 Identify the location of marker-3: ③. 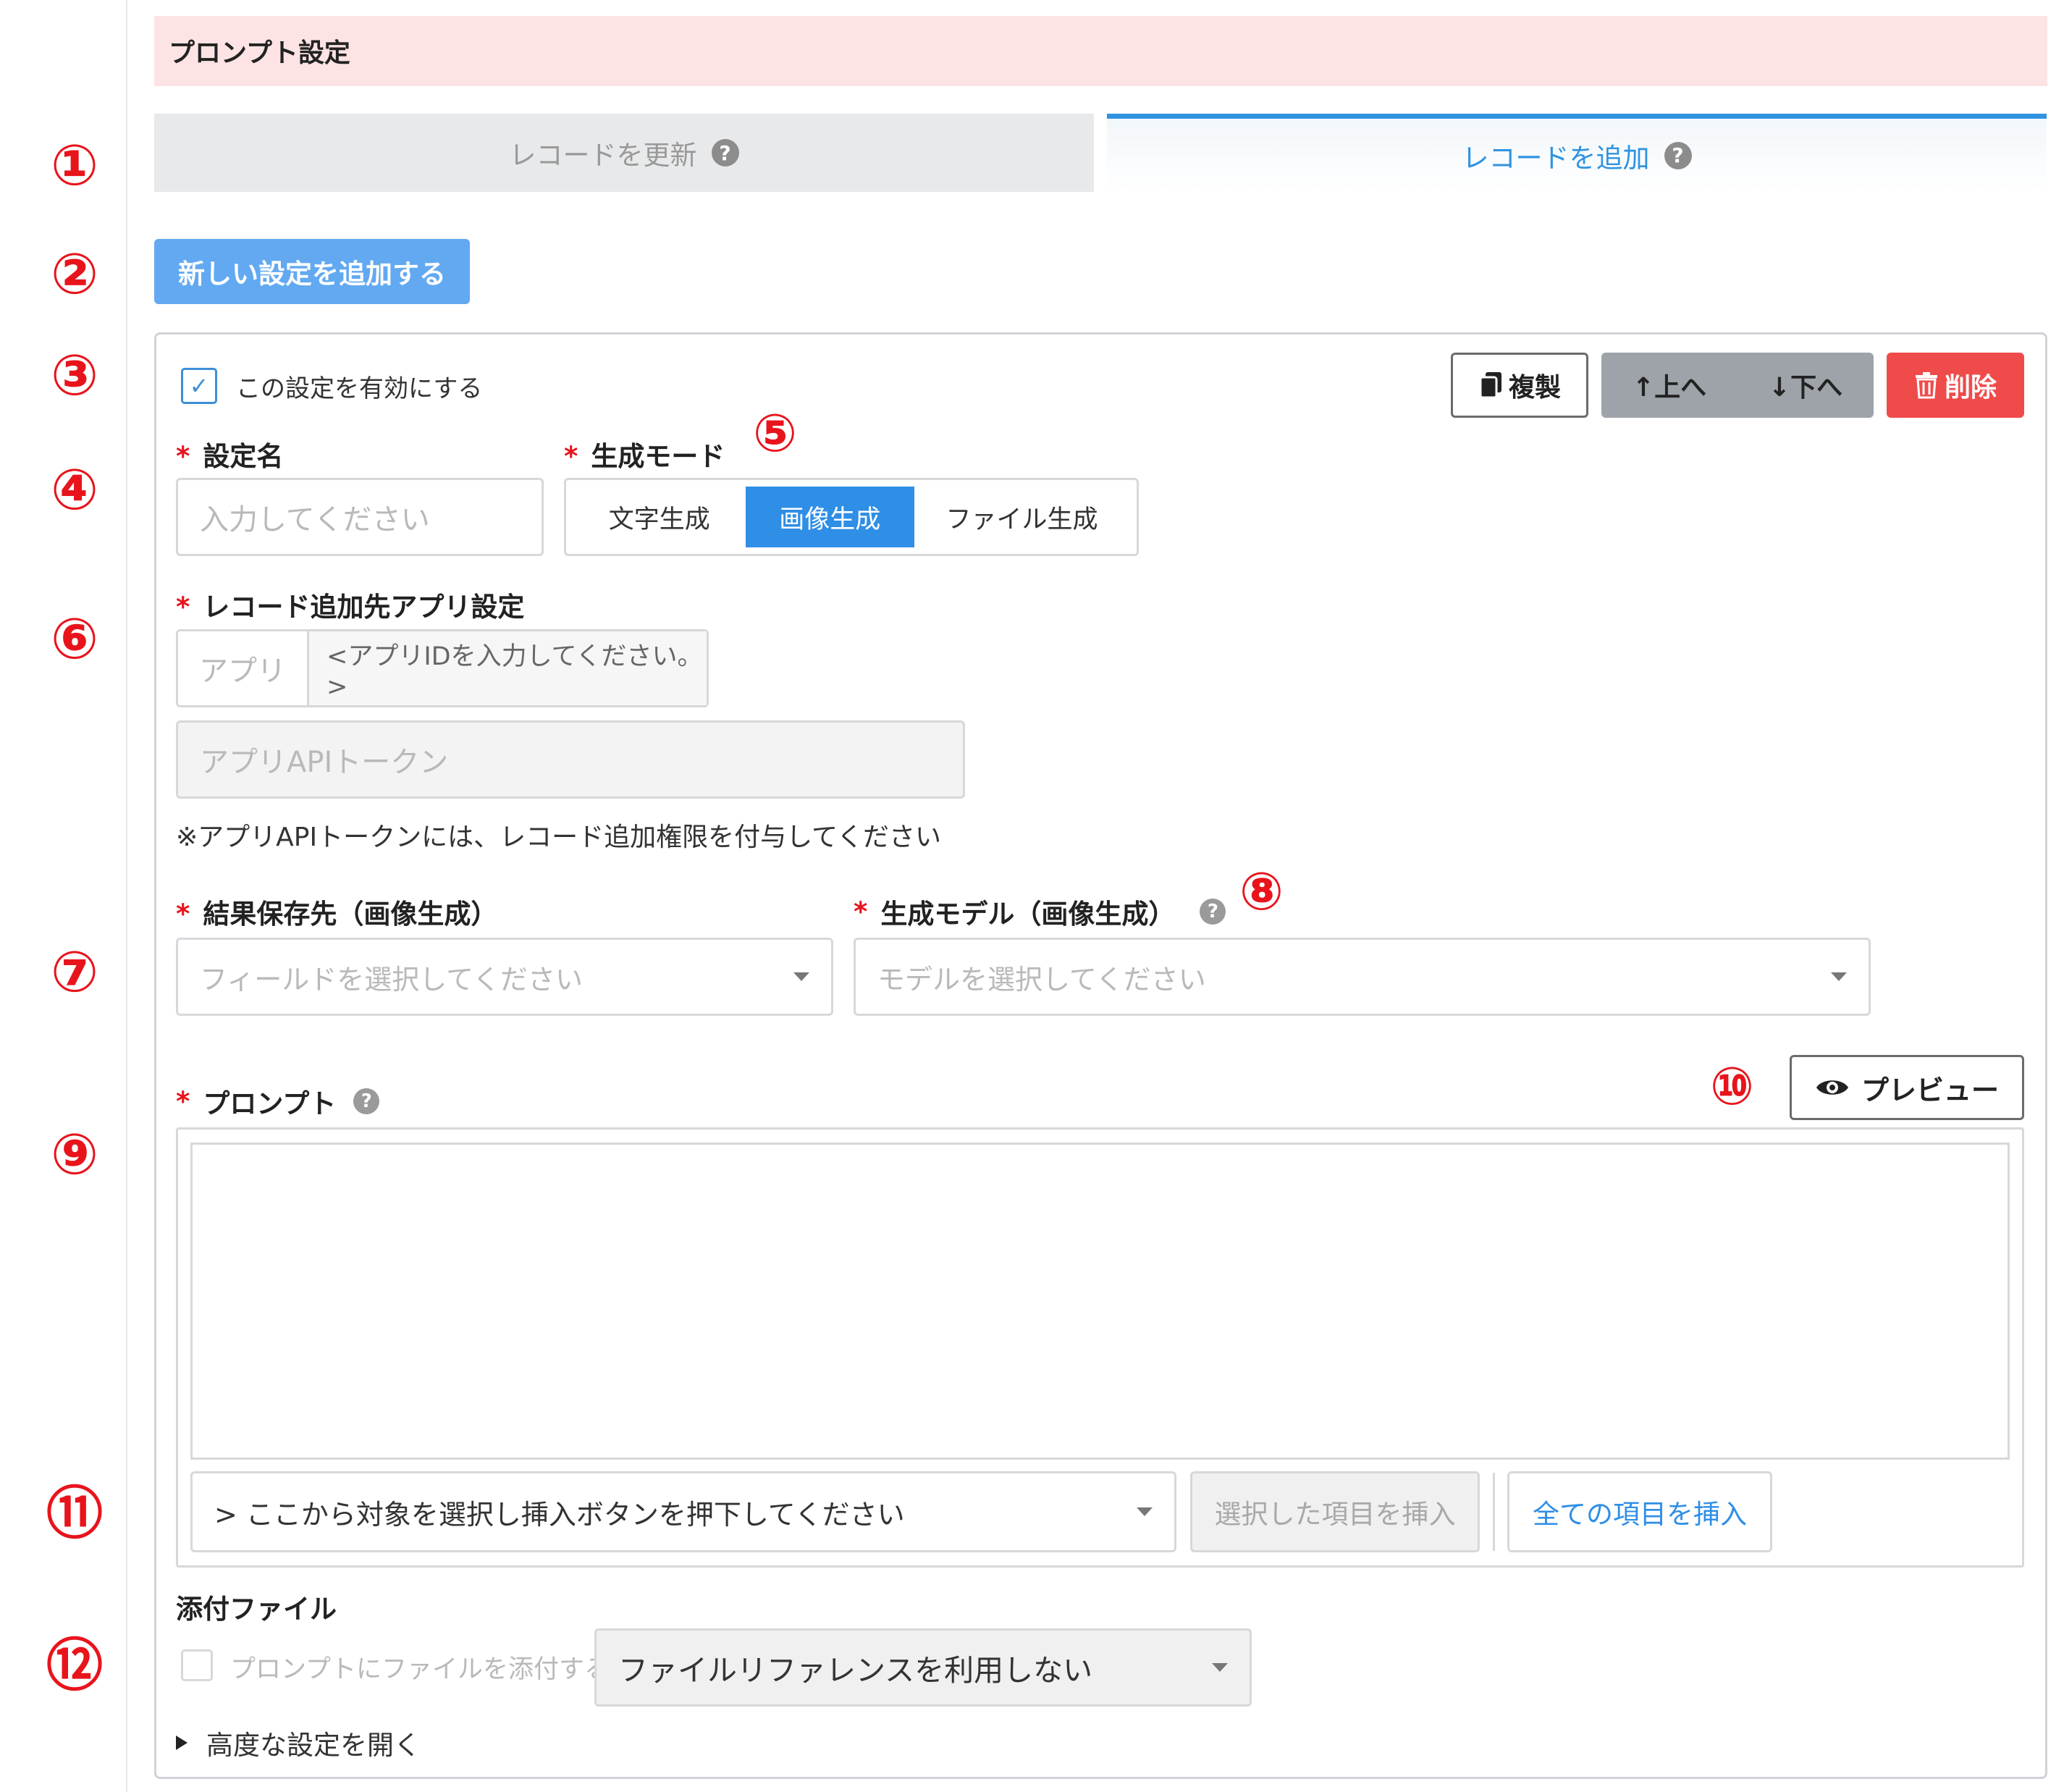
(74, 375).